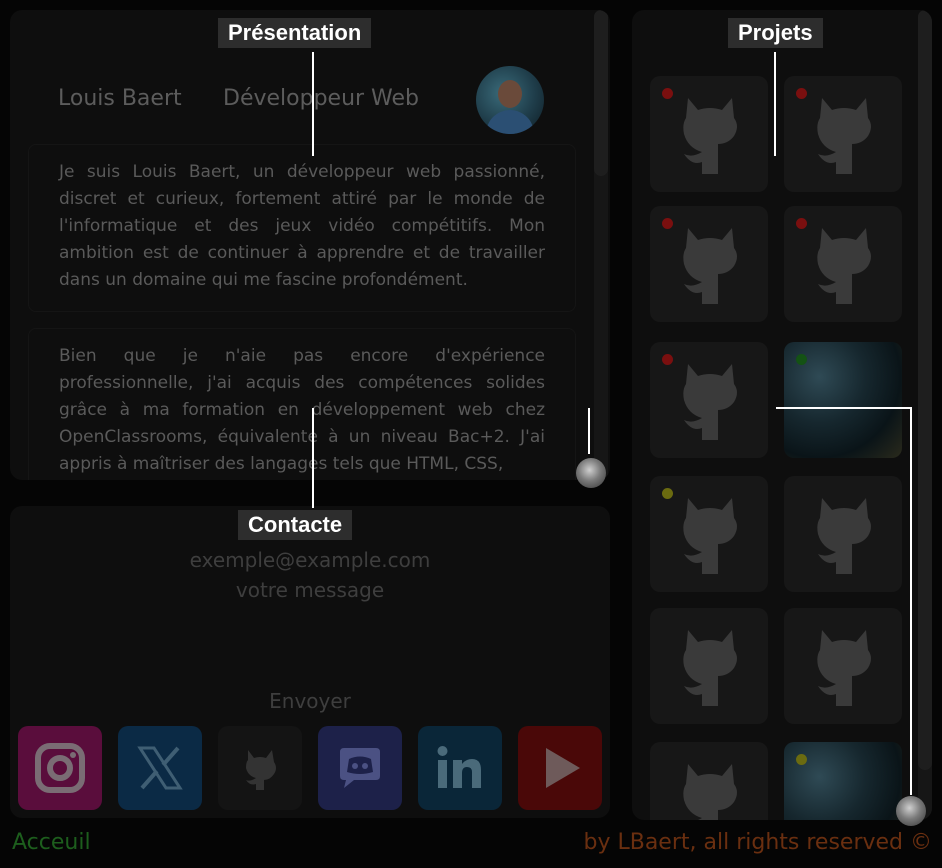  I want to click on youtube-button, so click(560, 768).